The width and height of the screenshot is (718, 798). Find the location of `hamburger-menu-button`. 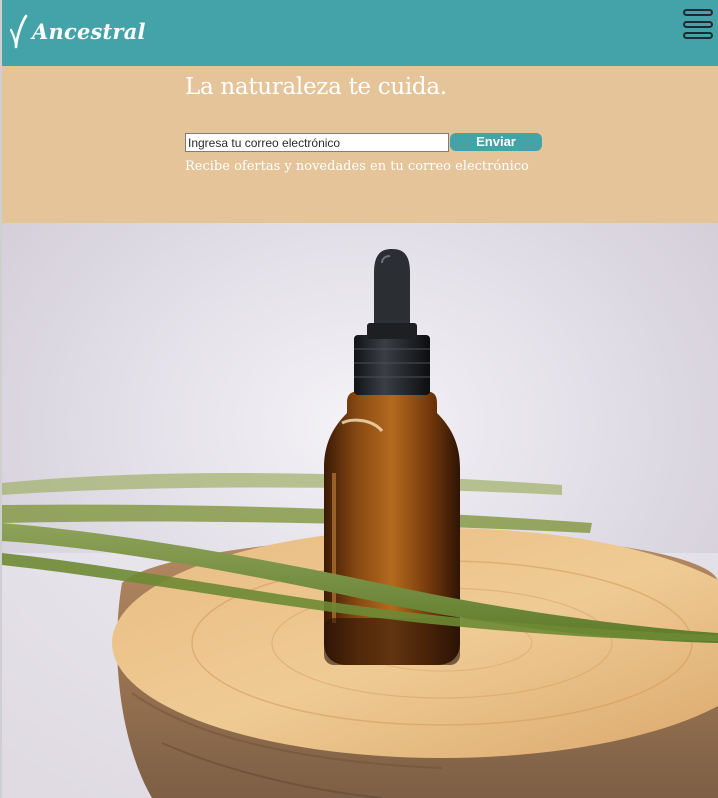

hamburger-menu-button is located at coordinates (699, 24).